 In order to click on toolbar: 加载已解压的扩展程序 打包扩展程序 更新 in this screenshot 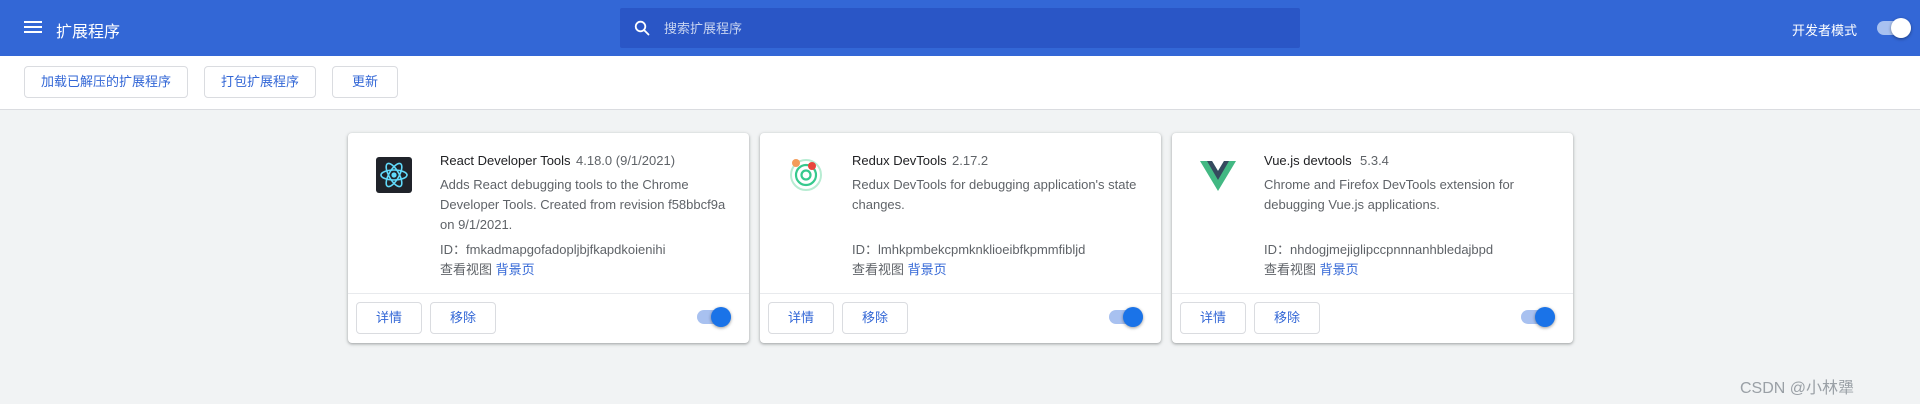, I will do `click(960, 83)`.